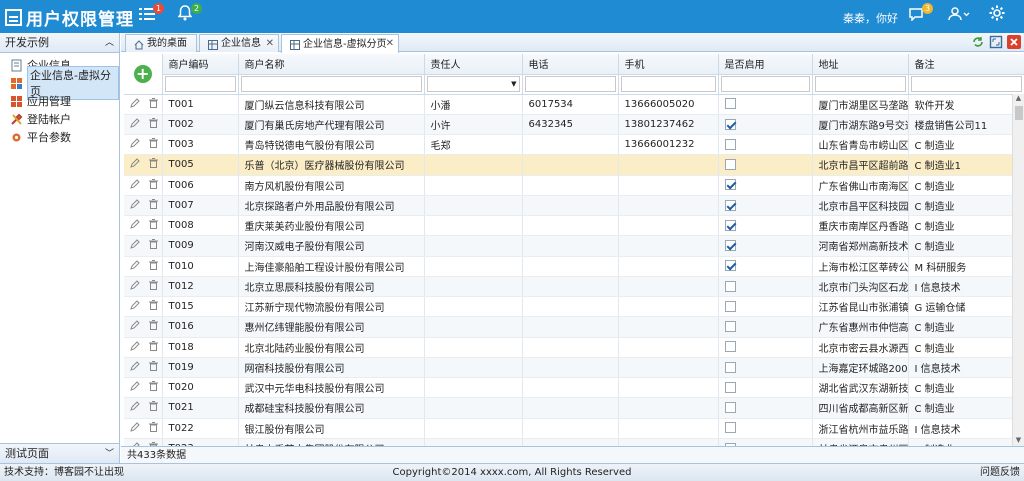  Describe the element at coordinates (765, 84) in the screenshot. I see `filter-enabled-input` at that location.